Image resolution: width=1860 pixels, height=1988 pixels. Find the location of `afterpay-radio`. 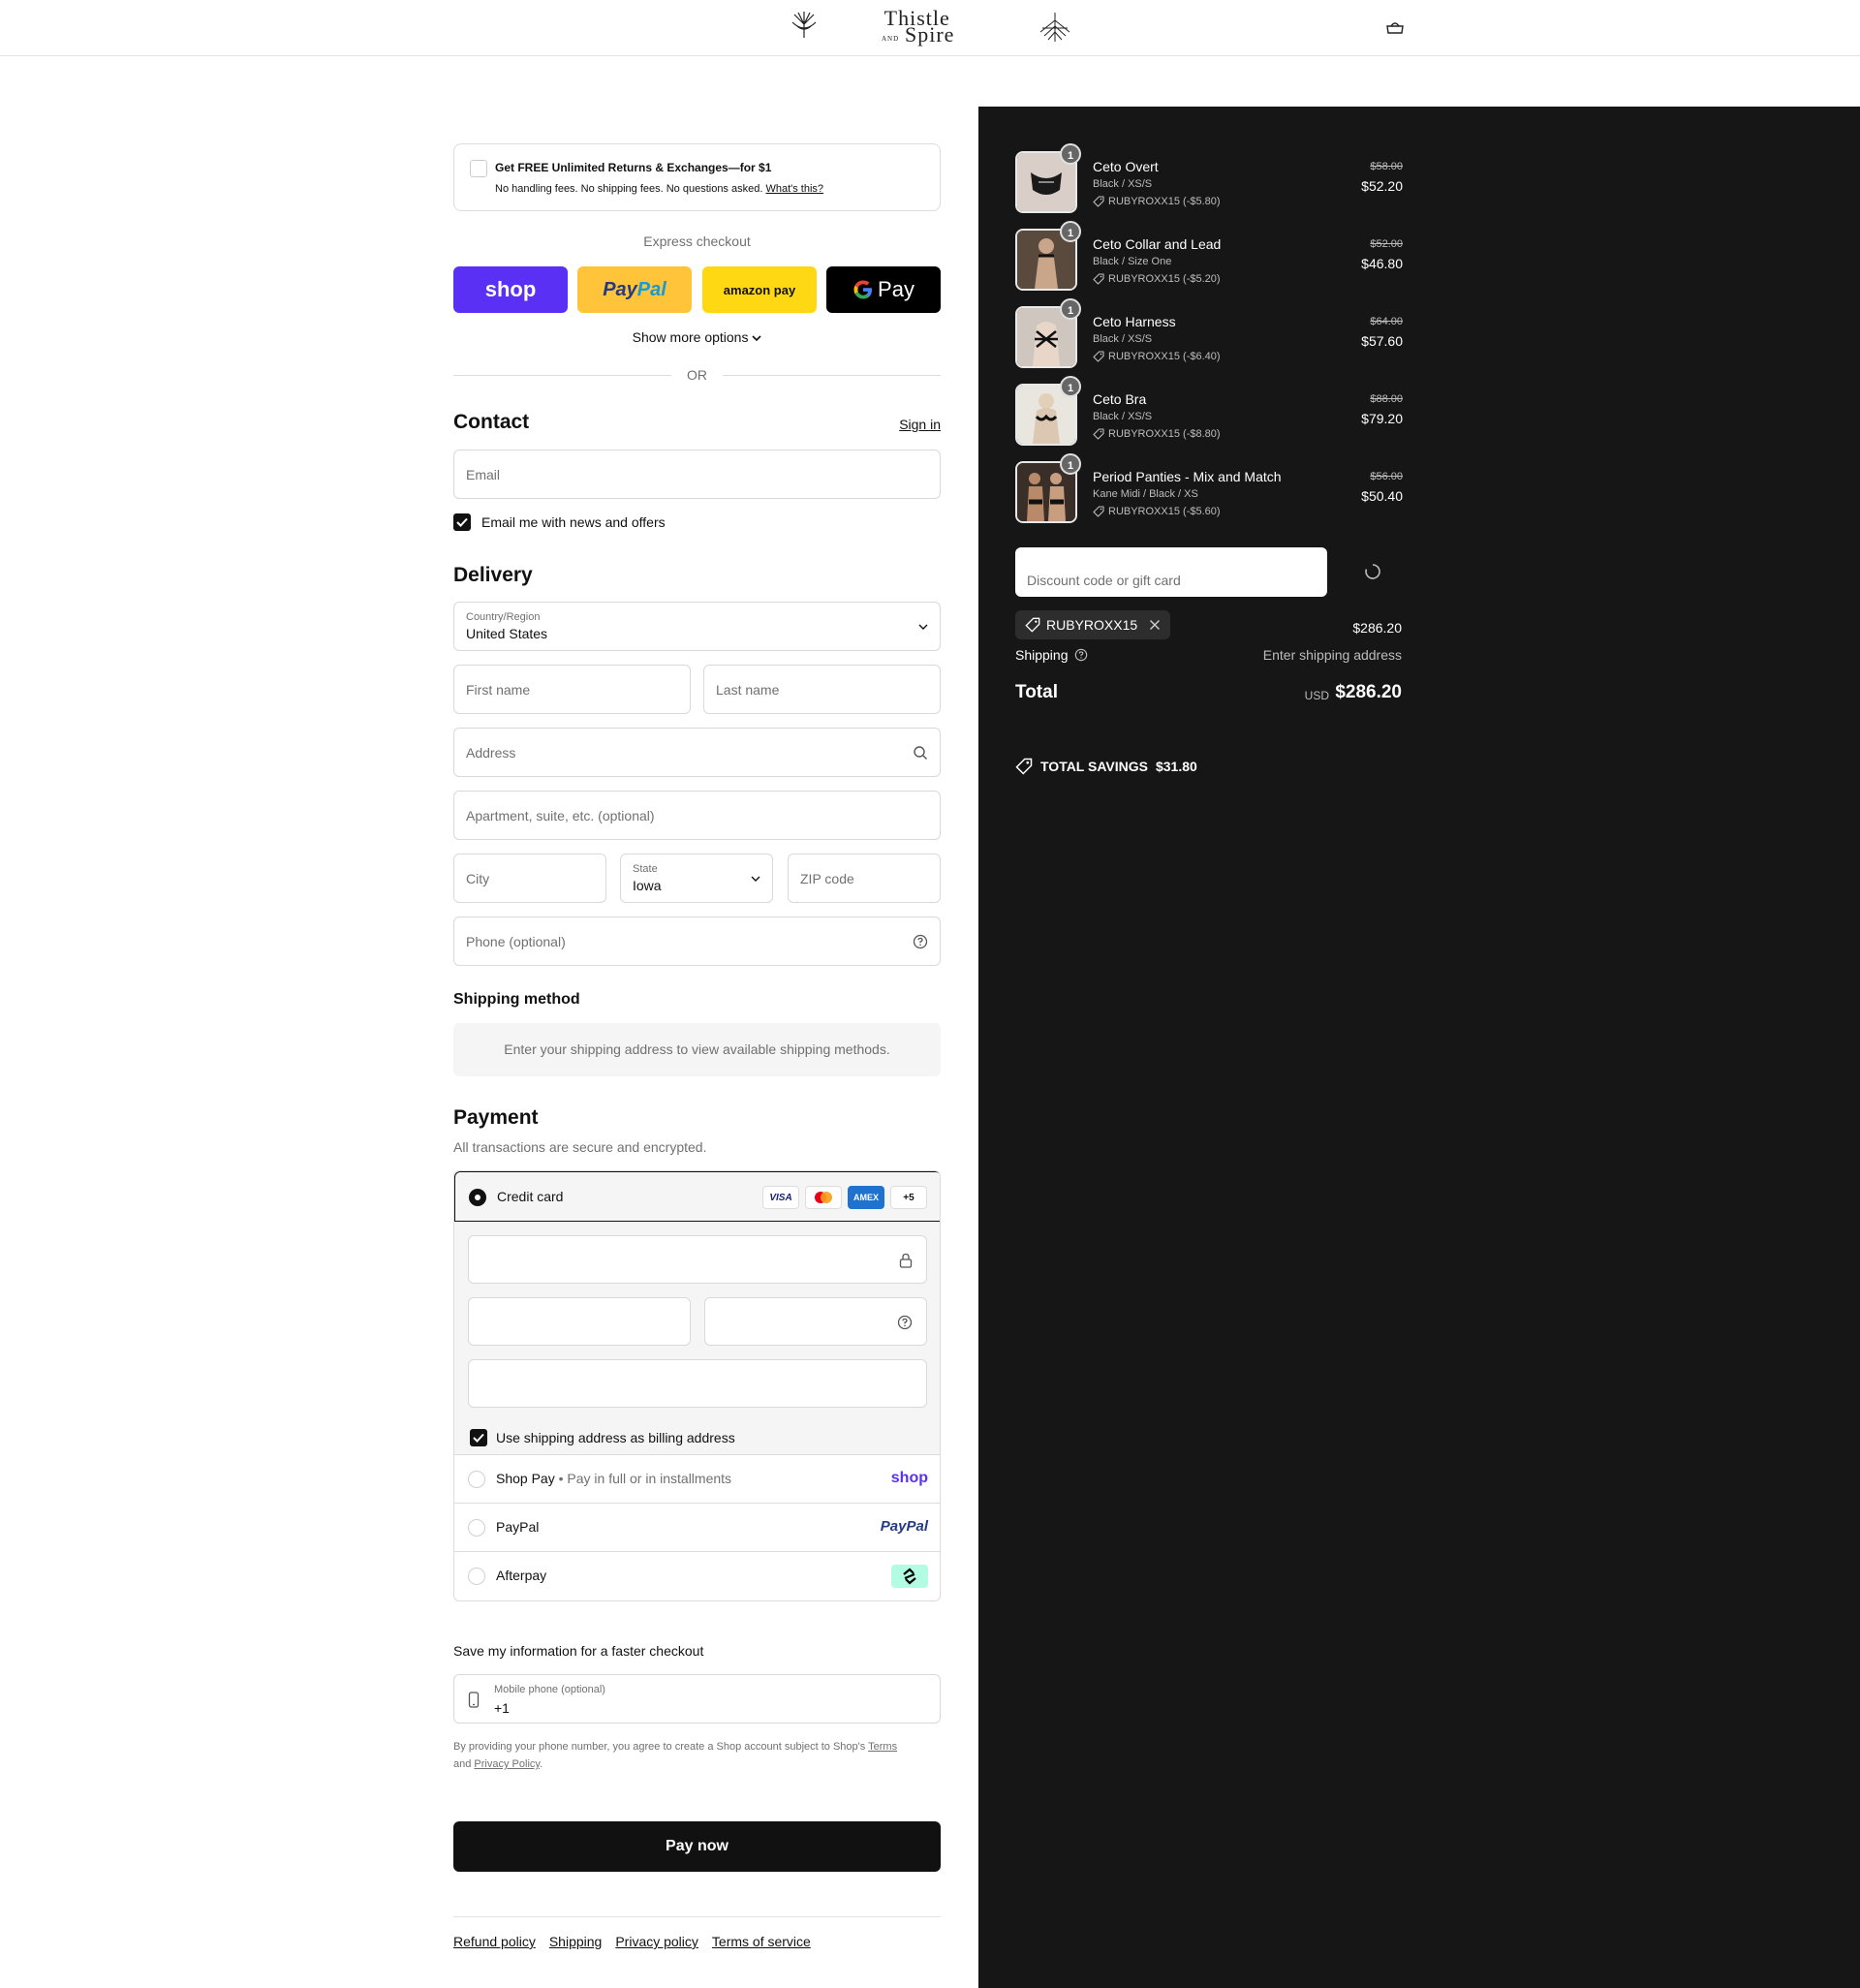

afterpay-radio is located at coordinates (476, 1576).